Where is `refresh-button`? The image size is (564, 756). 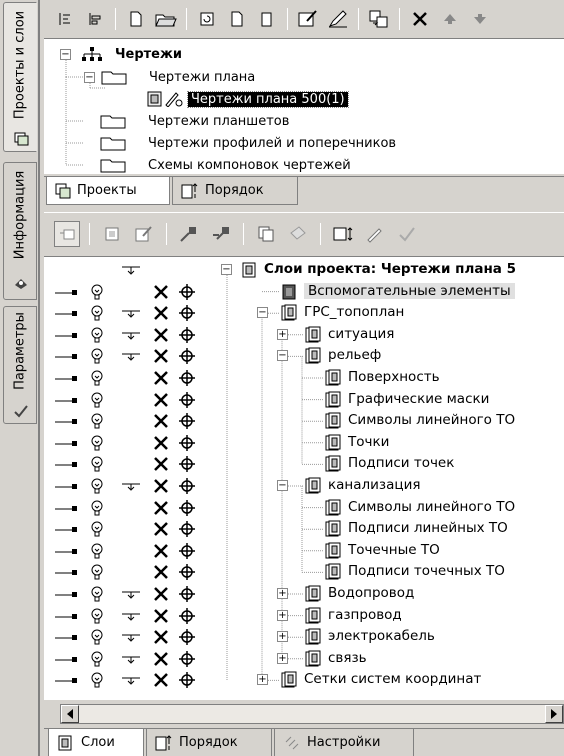 refresh-button is located at coordinates (207, 19).